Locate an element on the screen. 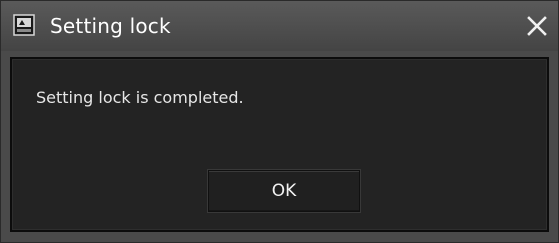 This screenshot has width=559, height=243. ok-button: OK is located at coordinates (284, 191).